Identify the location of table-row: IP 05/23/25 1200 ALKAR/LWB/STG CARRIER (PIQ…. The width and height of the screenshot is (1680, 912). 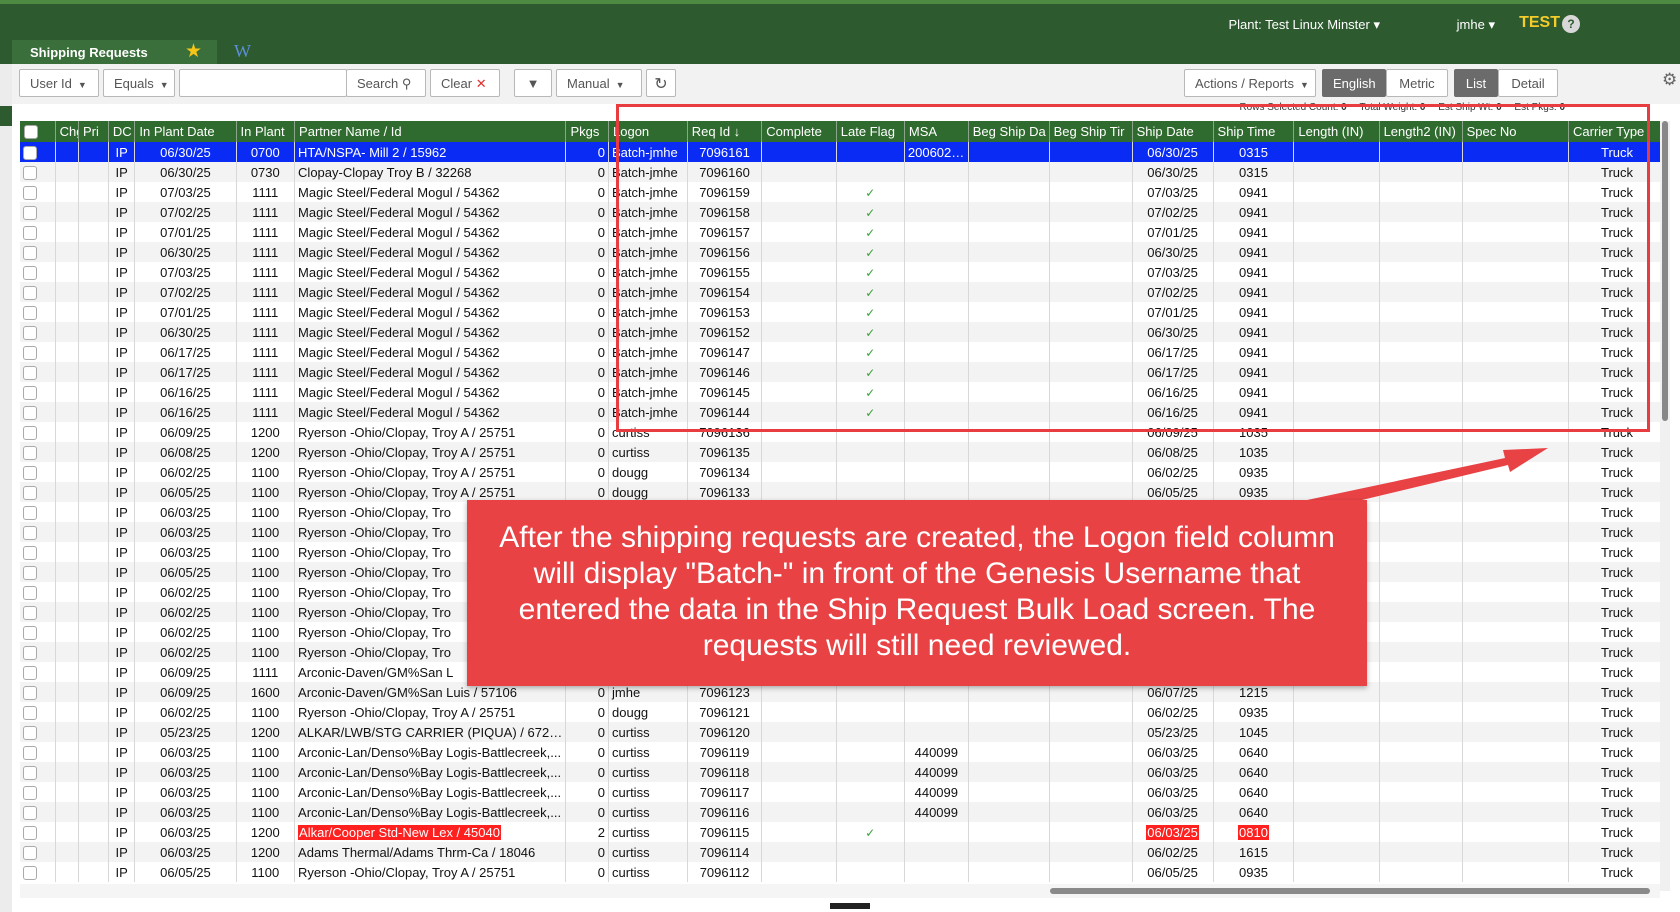
(843, 732).